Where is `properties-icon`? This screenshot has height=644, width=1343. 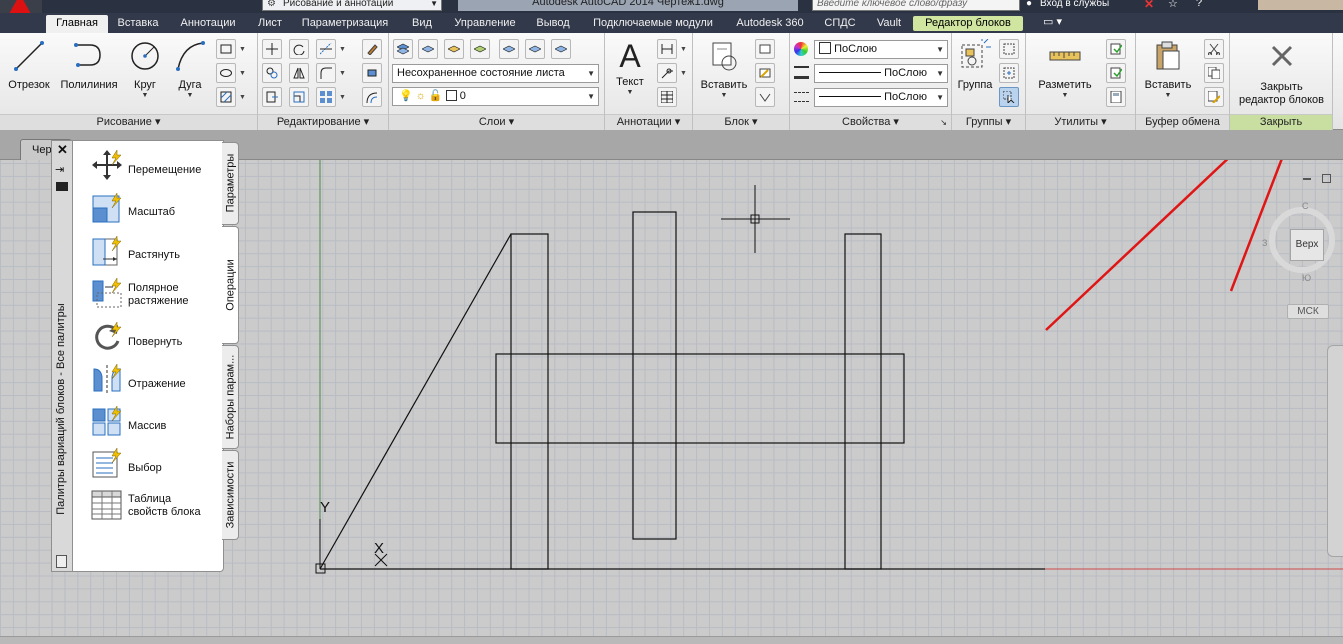
properties-icon is located at coordinates (62, 186).